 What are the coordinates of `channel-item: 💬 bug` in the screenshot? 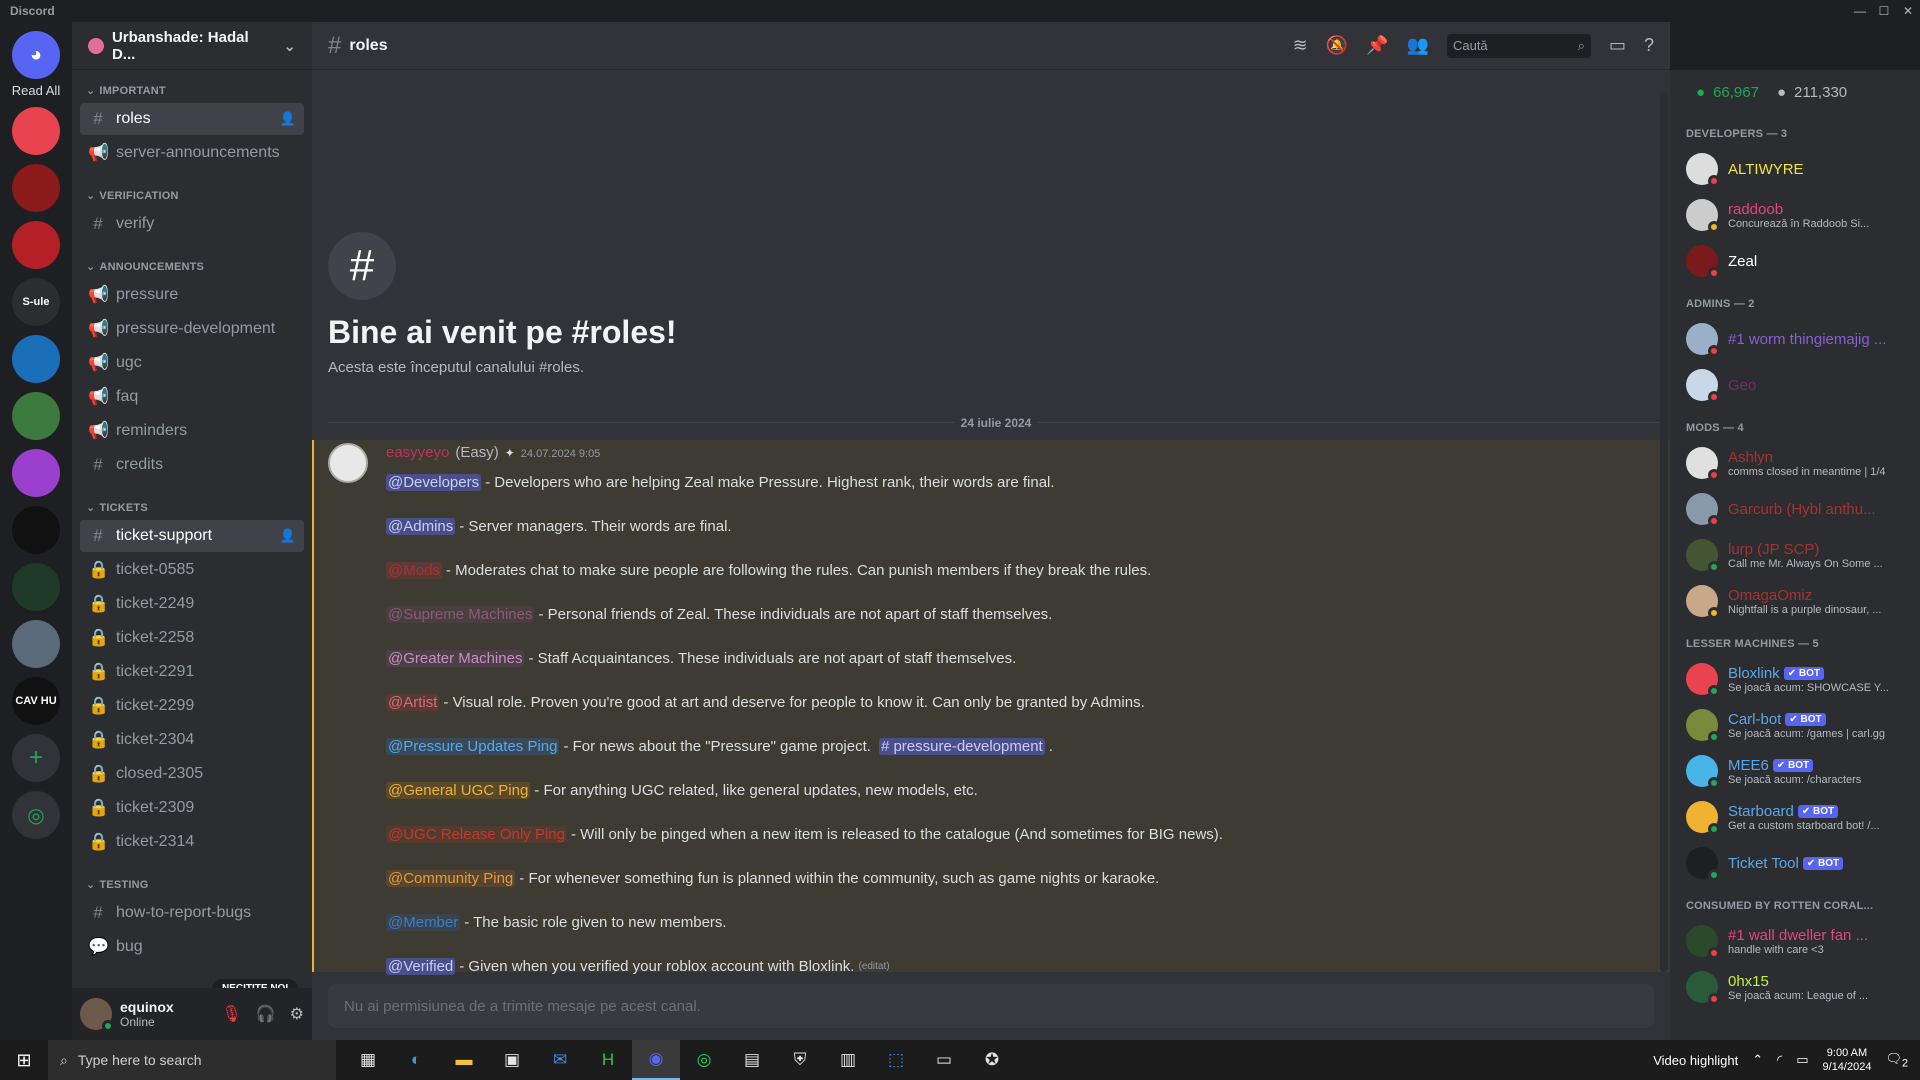 It's located at (192, 947).